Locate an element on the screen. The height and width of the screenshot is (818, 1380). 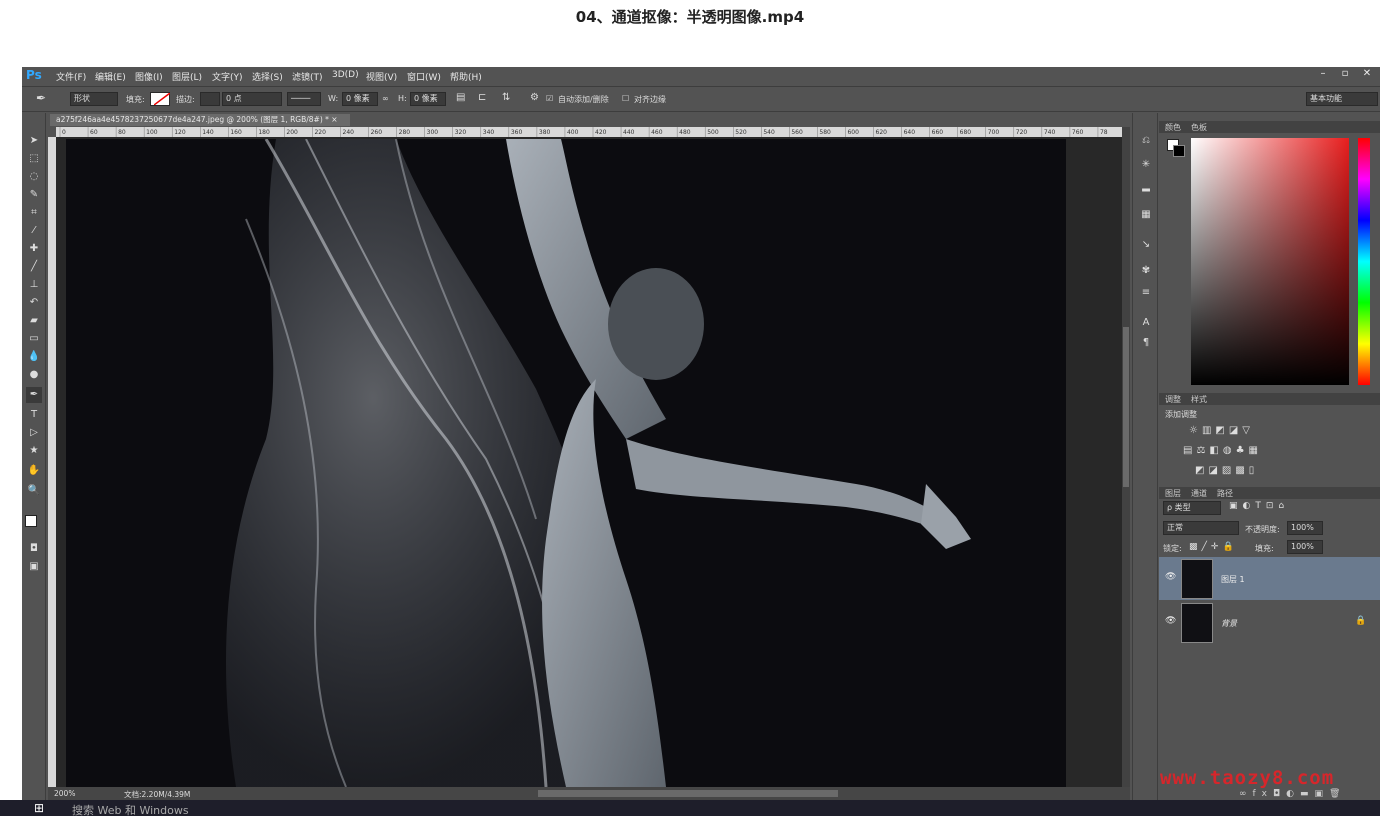
ruler-tick-label: 340 is located at coordinates (489, 132).